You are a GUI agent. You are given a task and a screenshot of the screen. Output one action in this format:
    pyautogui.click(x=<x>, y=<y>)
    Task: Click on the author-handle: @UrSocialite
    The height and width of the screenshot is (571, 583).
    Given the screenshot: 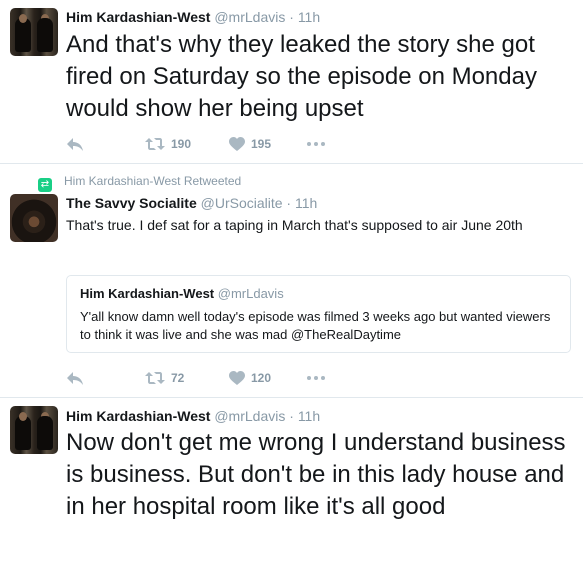 What is the action you would take?
    pyautogui.click(x=242, y=203)
    